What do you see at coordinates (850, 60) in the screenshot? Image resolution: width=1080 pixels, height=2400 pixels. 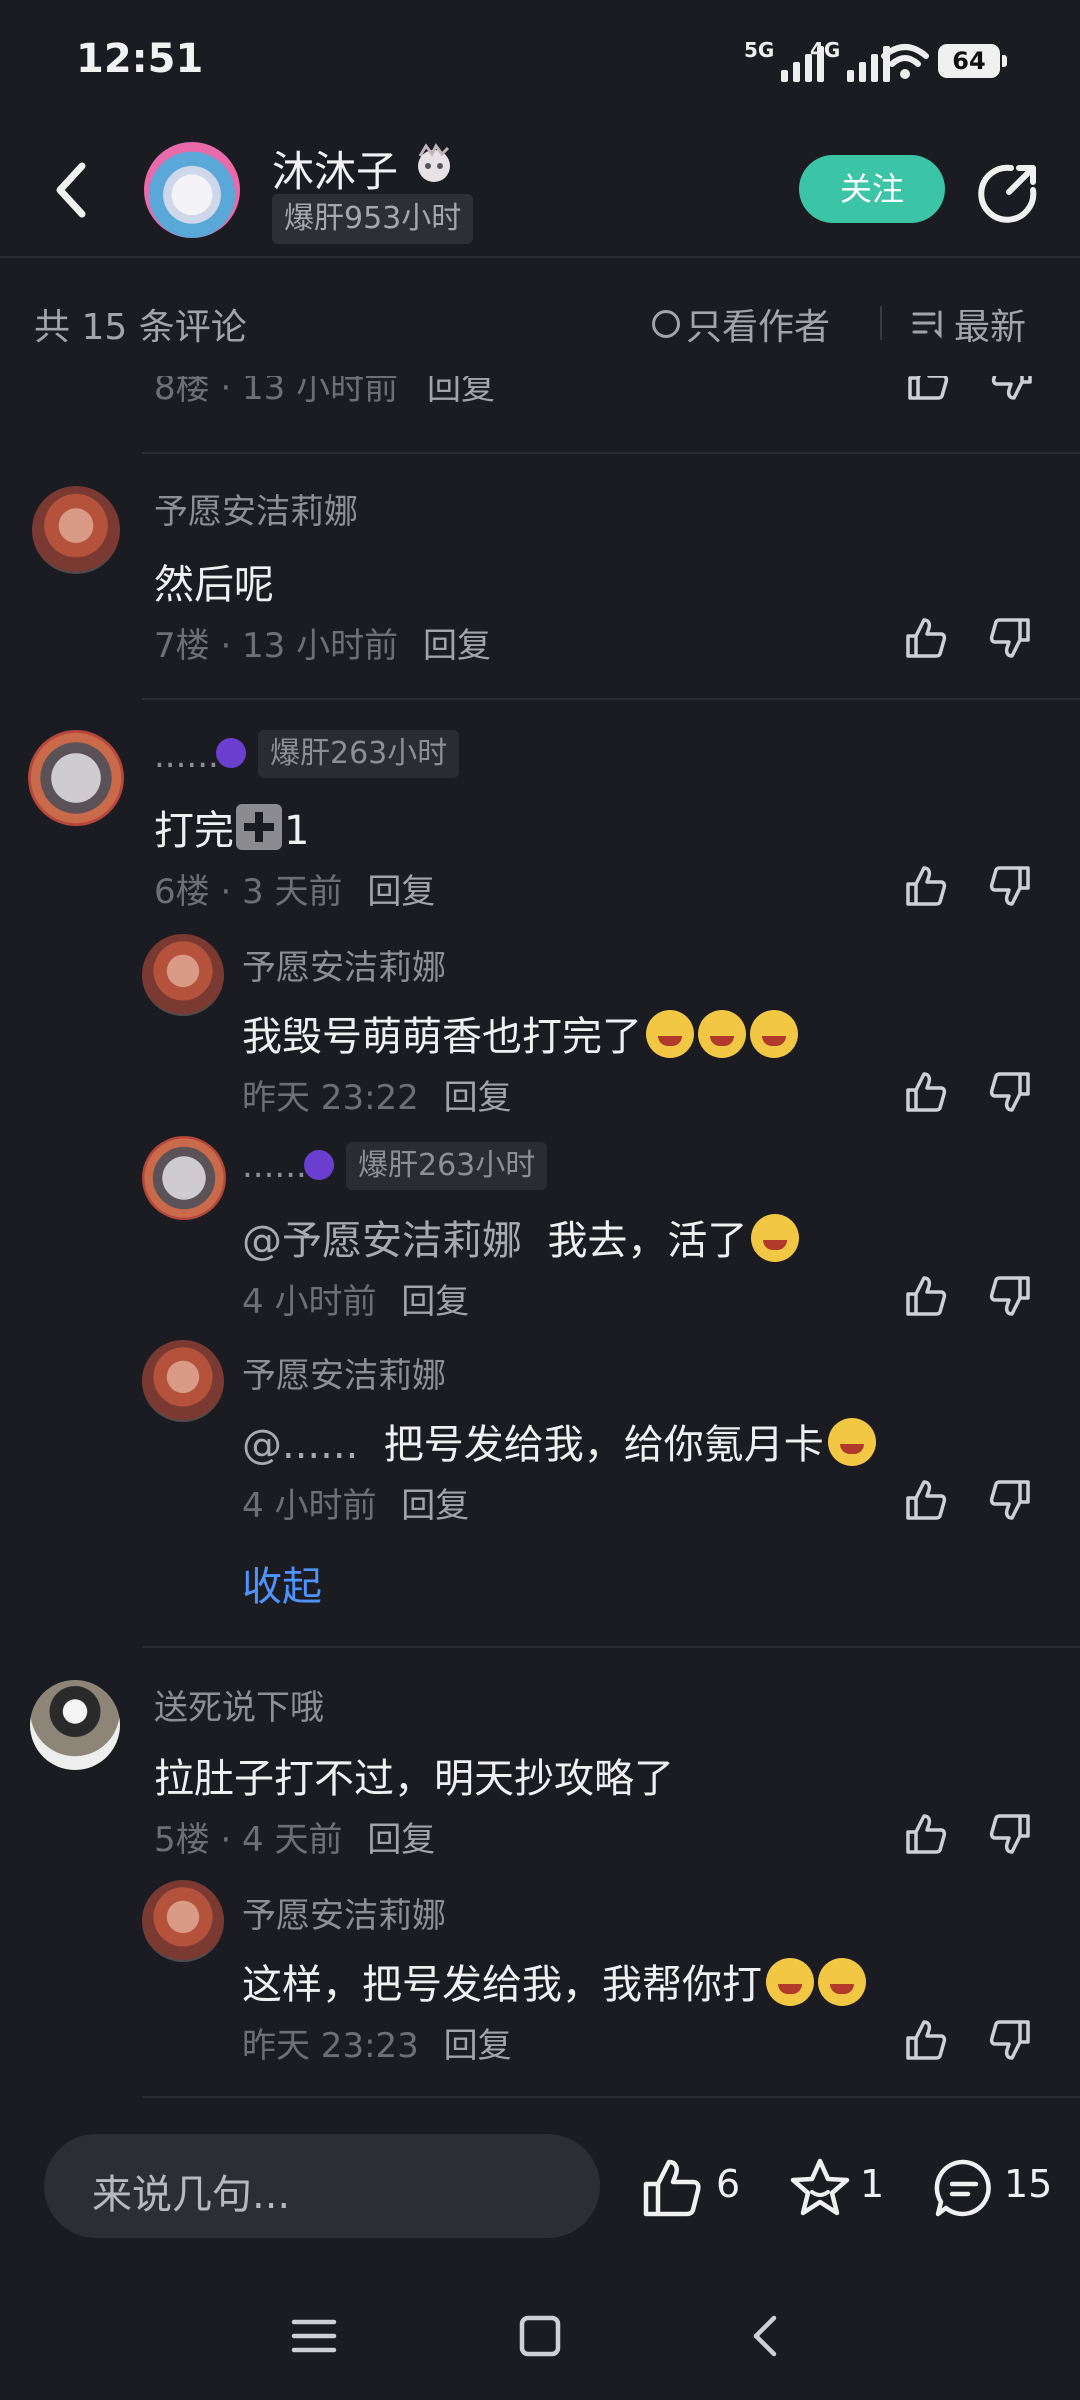 I see `signal-4g-icon: 4G` at bounding box center [850, 60].